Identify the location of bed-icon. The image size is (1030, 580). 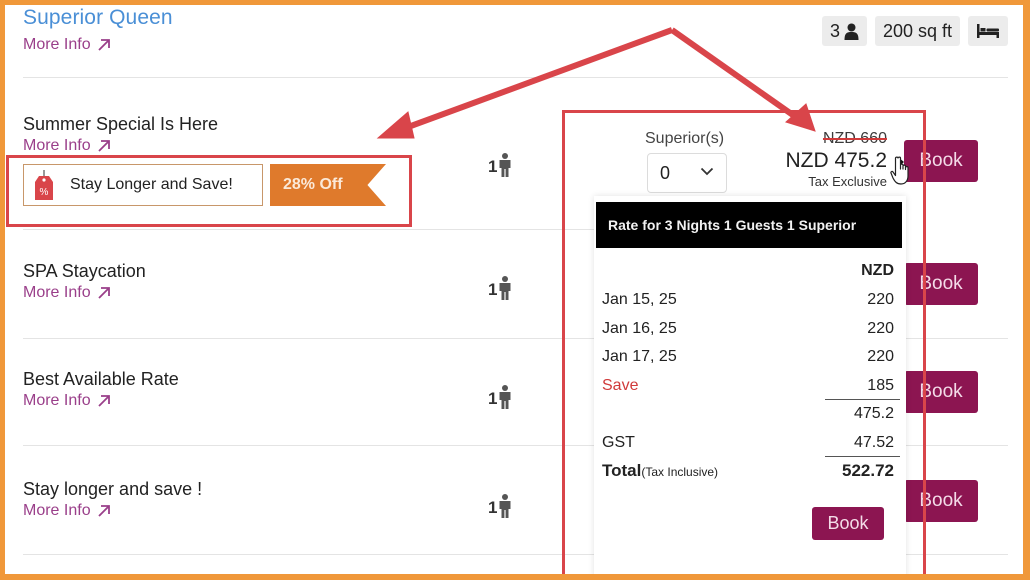
(988, 31).